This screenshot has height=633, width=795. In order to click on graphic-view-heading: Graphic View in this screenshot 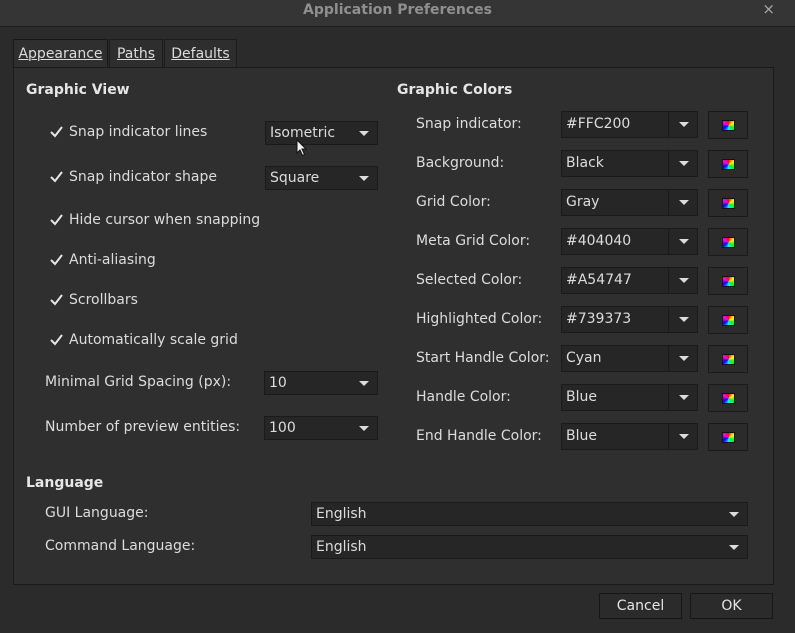, I will do `click(78, 90)`.